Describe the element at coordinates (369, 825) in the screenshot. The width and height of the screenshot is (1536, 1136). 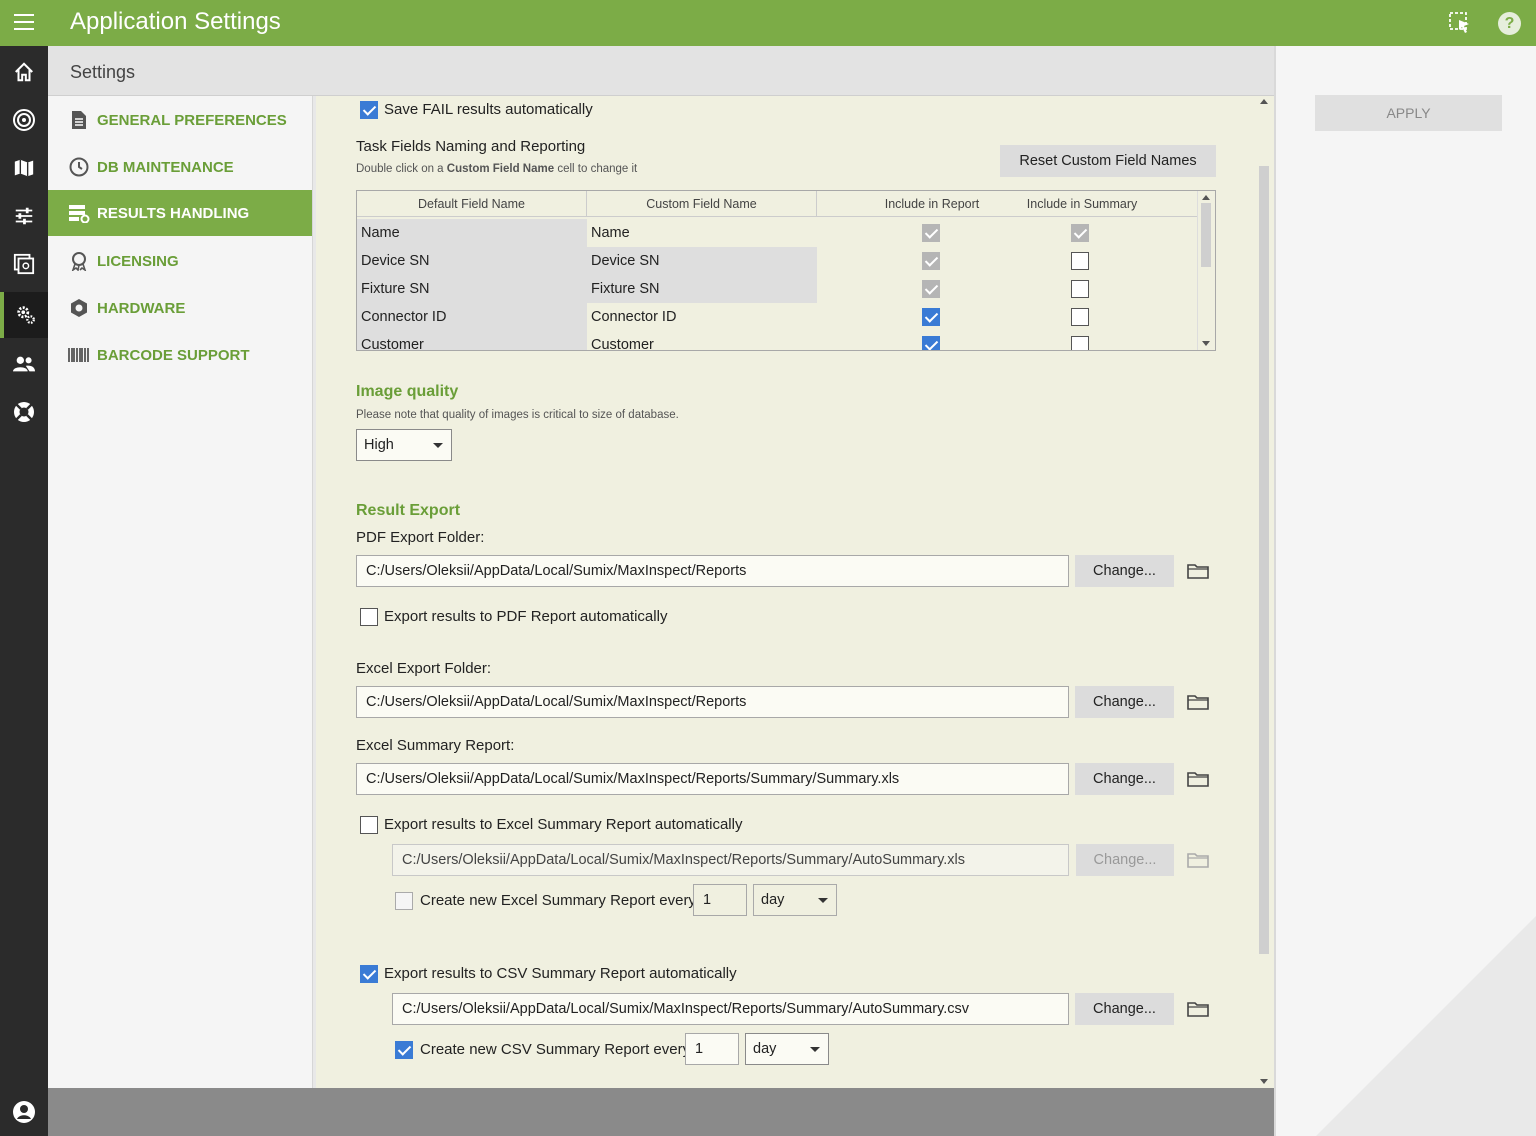
I see `excel-auto-checkbox` at that location.